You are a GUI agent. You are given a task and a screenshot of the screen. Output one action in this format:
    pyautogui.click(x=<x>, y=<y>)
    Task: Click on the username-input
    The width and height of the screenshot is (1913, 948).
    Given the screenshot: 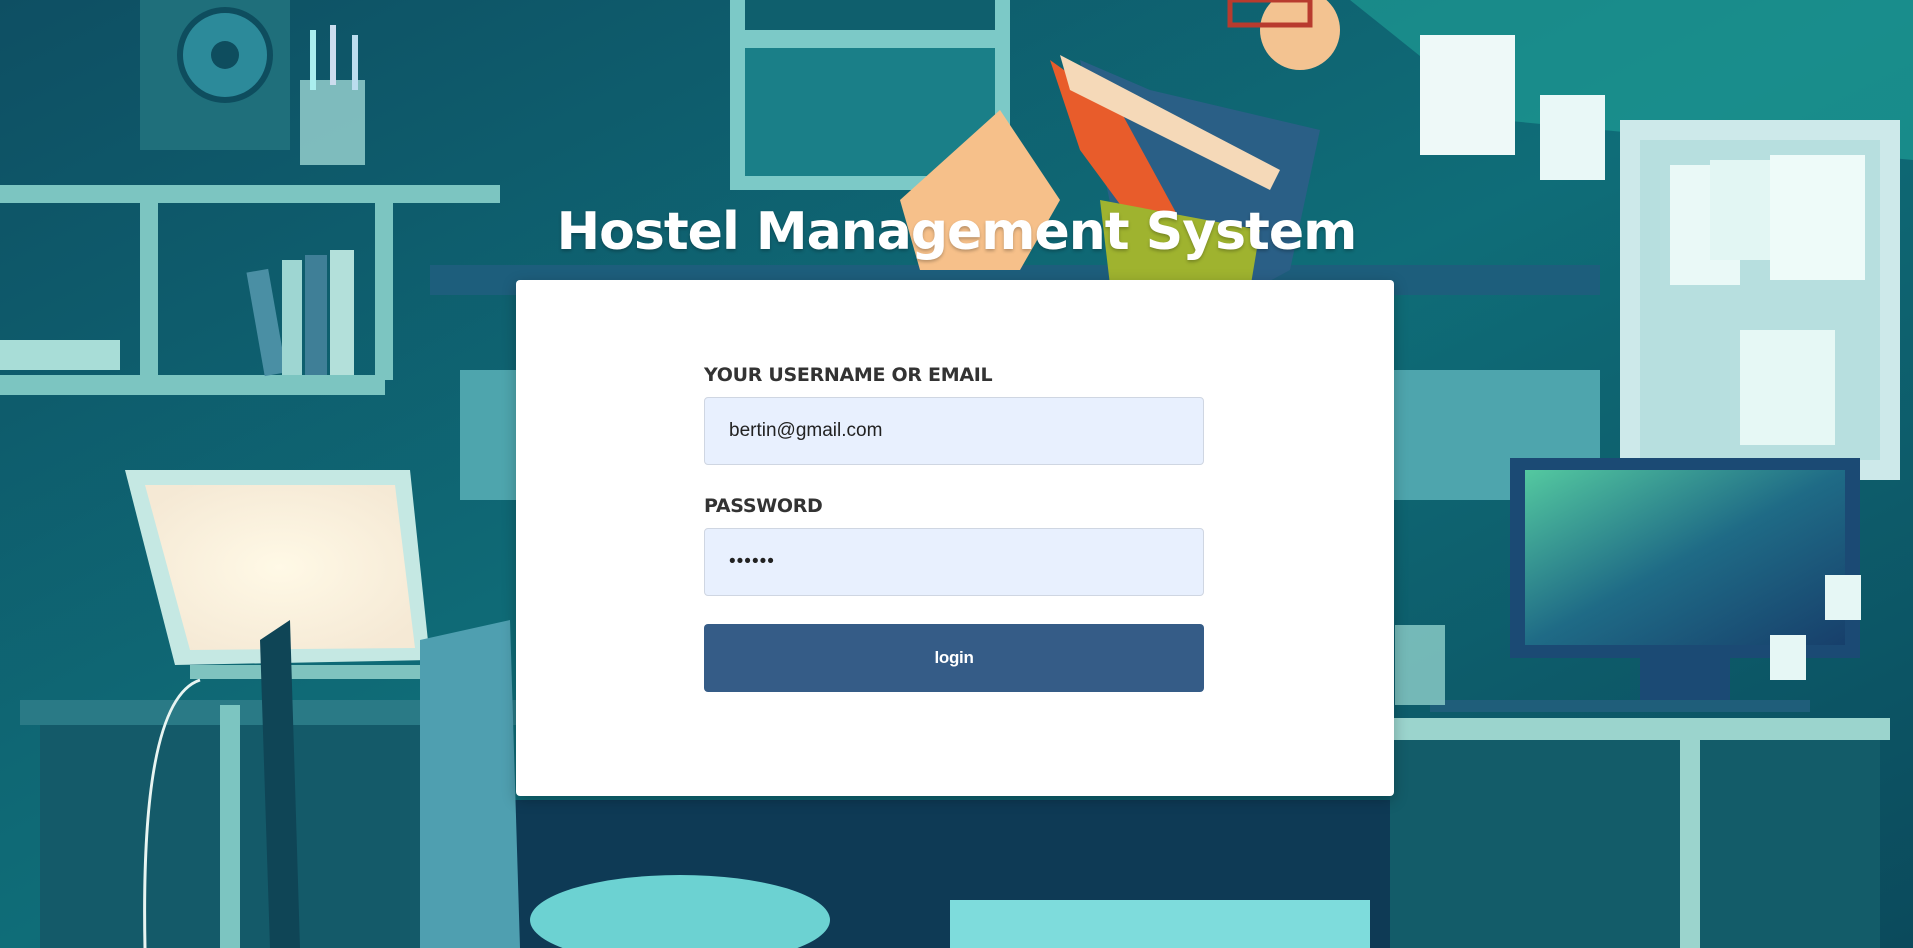 What is the action you would take?
    pyautogui.click(x=954, y=431)
    